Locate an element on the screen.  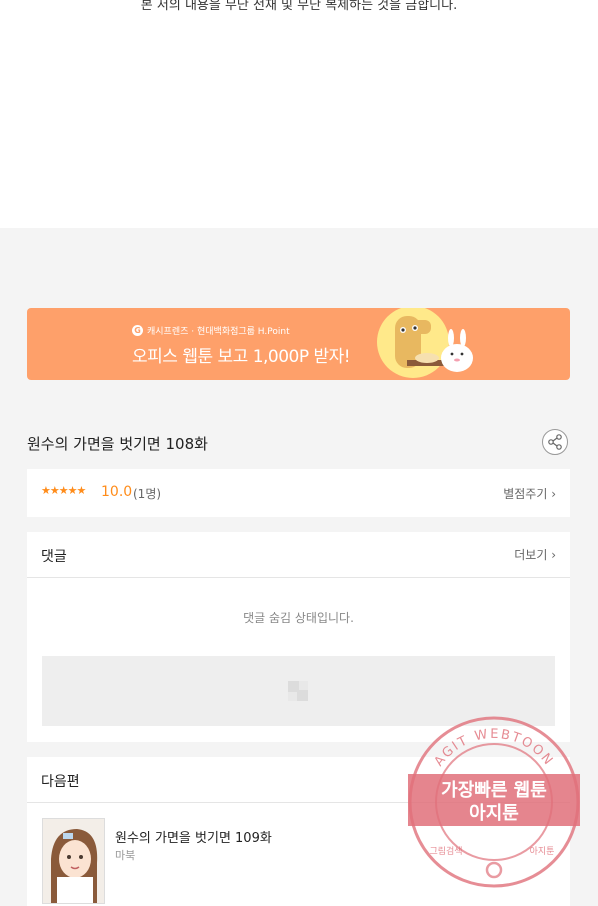
rating-count: (1명) is located at coordinates (147, 494).